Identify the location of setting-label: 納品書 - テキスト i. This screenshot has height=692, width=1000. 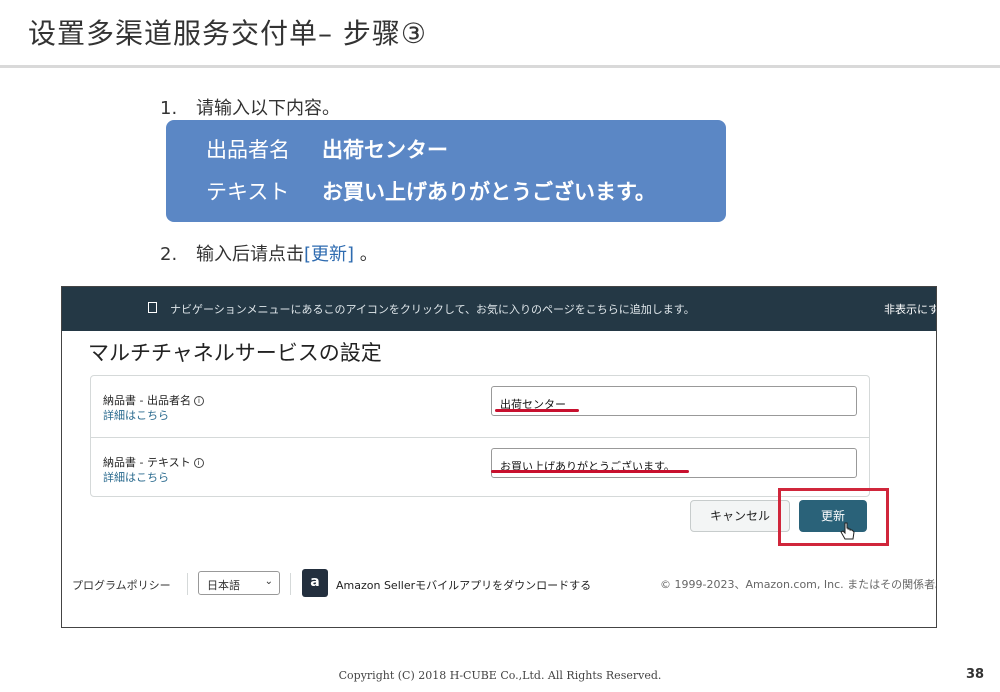
(153, 462).